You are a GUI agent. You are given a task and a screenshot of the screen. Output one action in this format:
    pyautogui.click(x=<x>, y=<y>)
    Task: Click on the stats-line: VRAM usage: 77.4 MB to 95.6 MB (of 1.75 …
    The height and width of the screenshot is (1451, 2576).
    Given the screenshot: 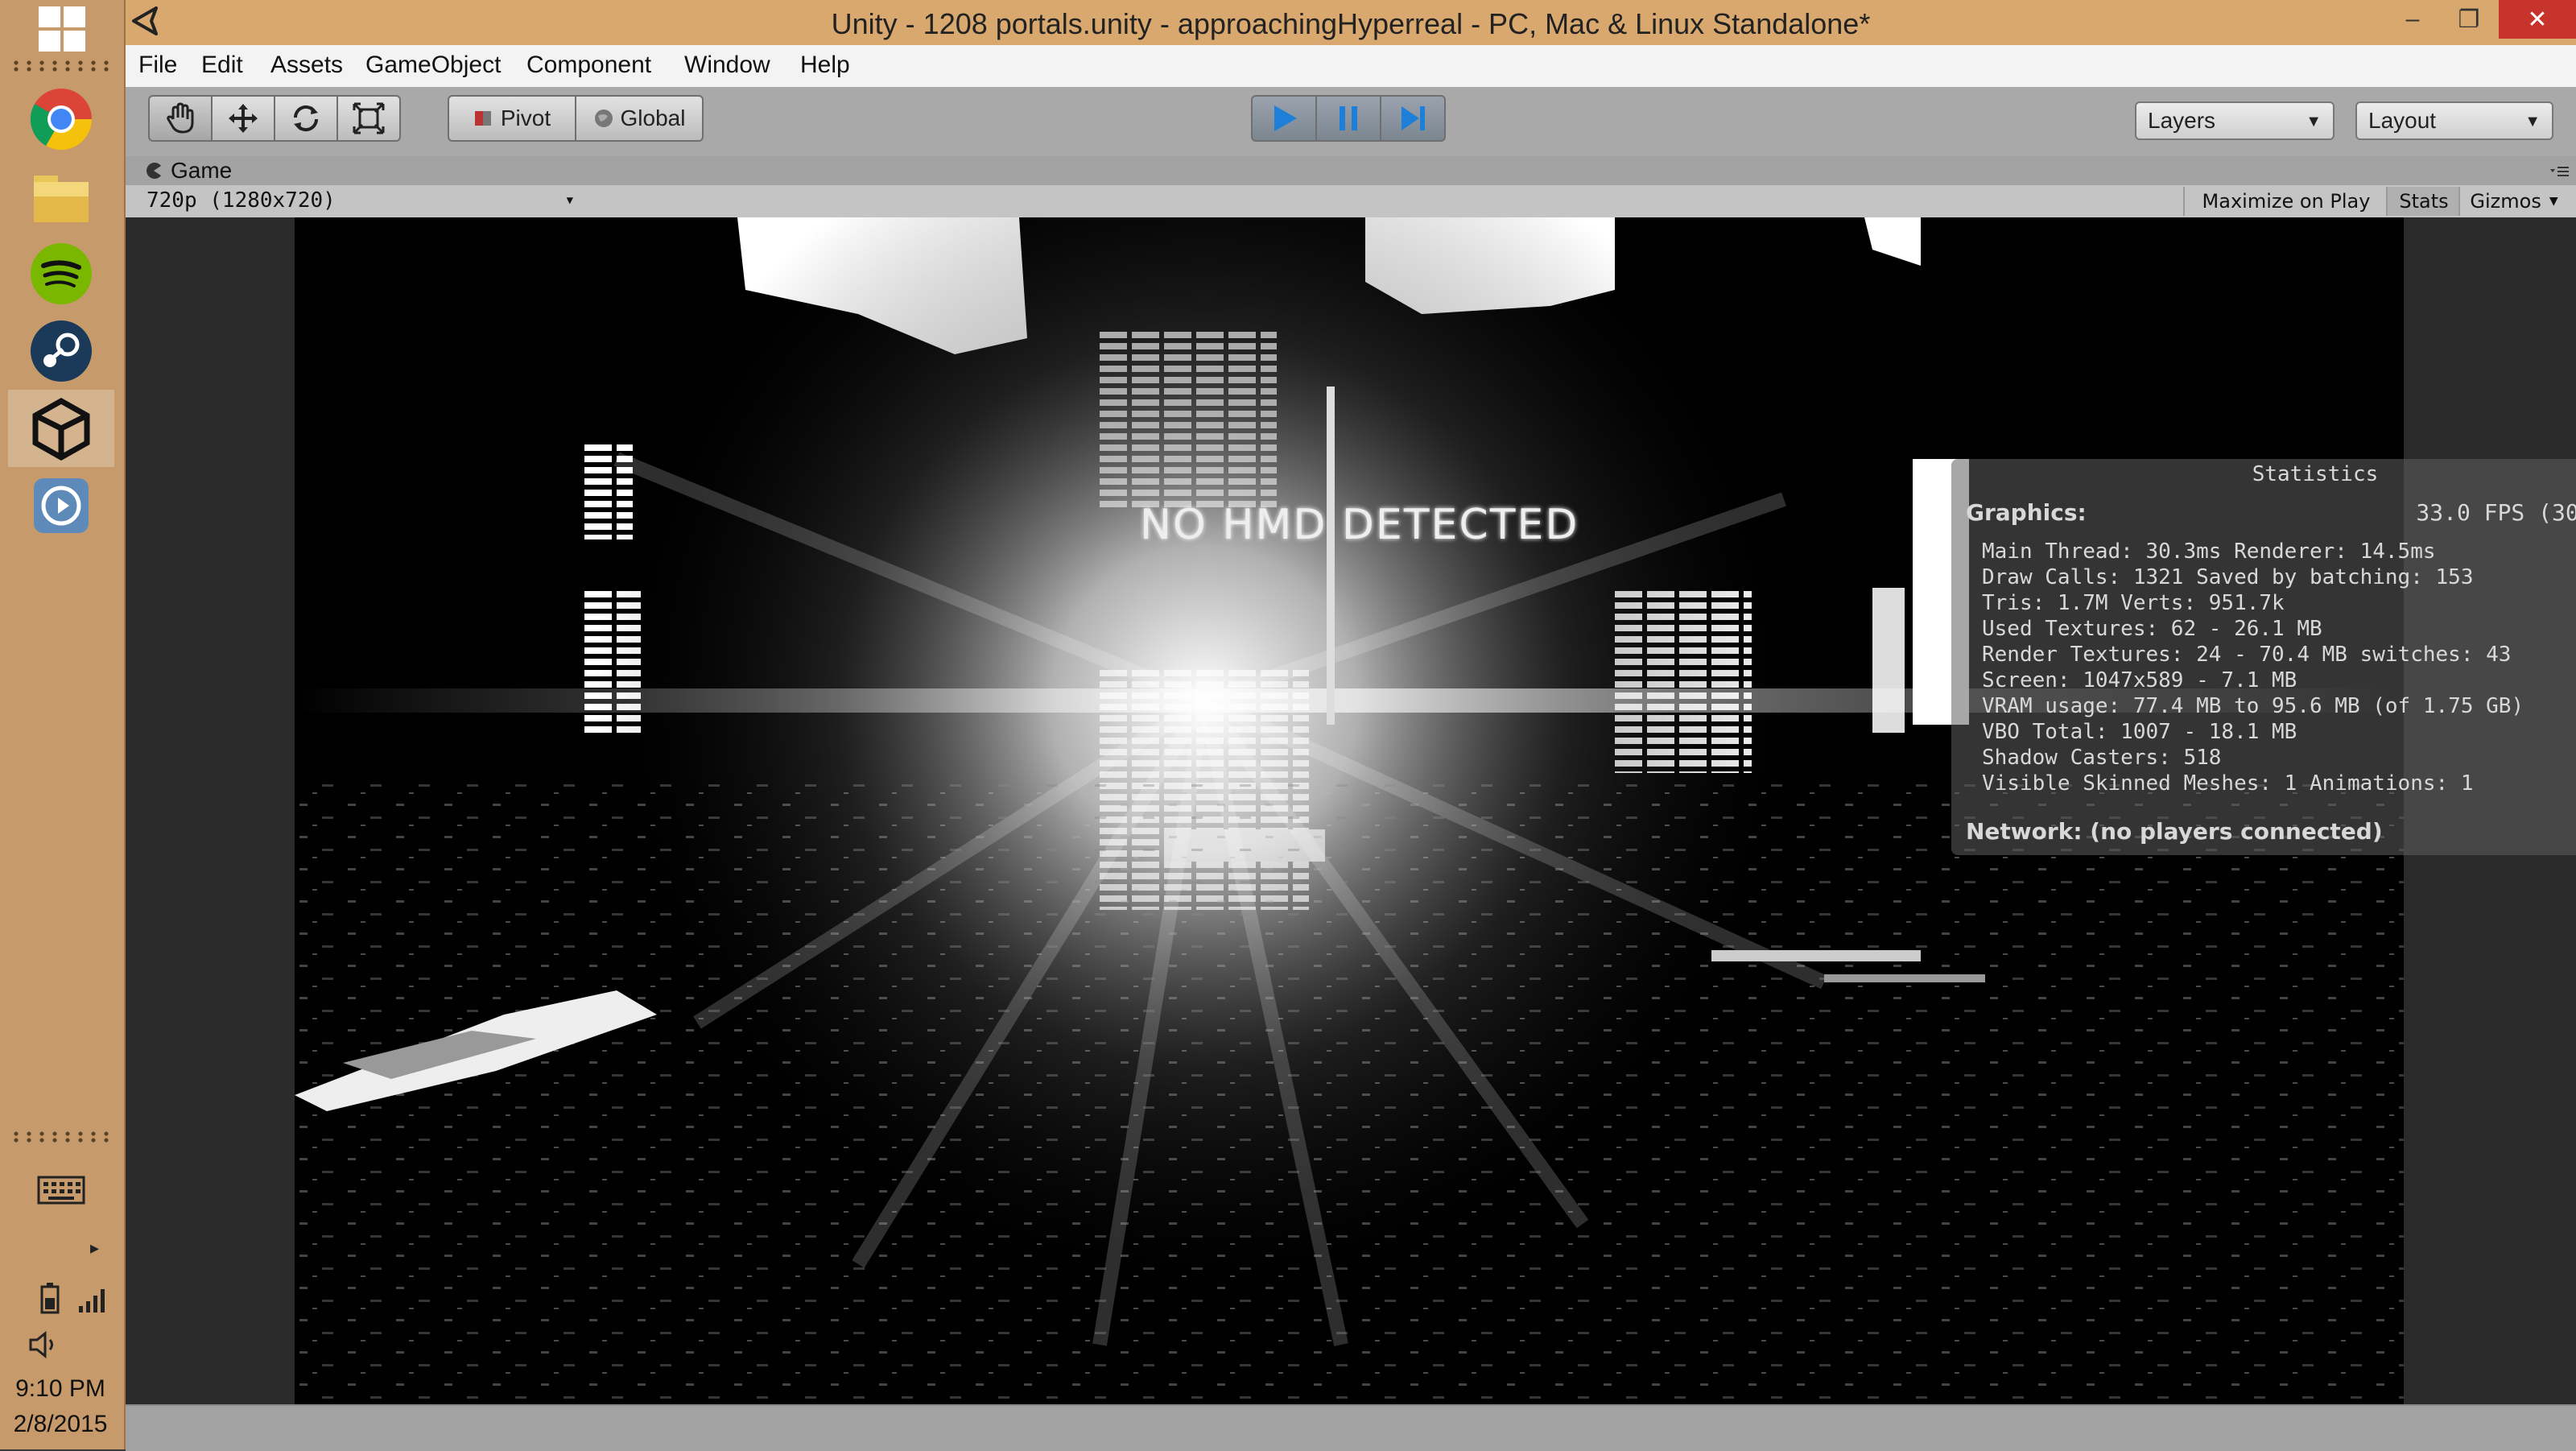 What is the action you would take?
    pyautogui.click(x=2253, y=706)
    